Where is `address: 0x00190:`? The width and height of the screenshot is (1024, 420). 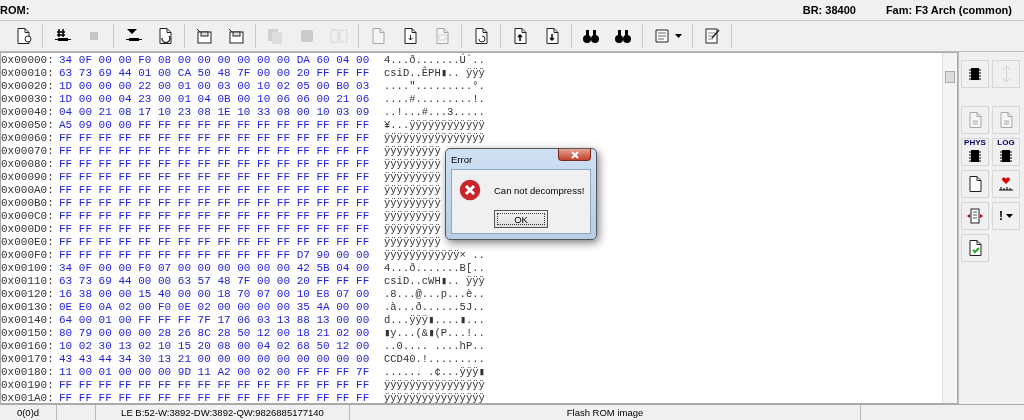 address: 0x00190: is located at coordinates (28, 385).